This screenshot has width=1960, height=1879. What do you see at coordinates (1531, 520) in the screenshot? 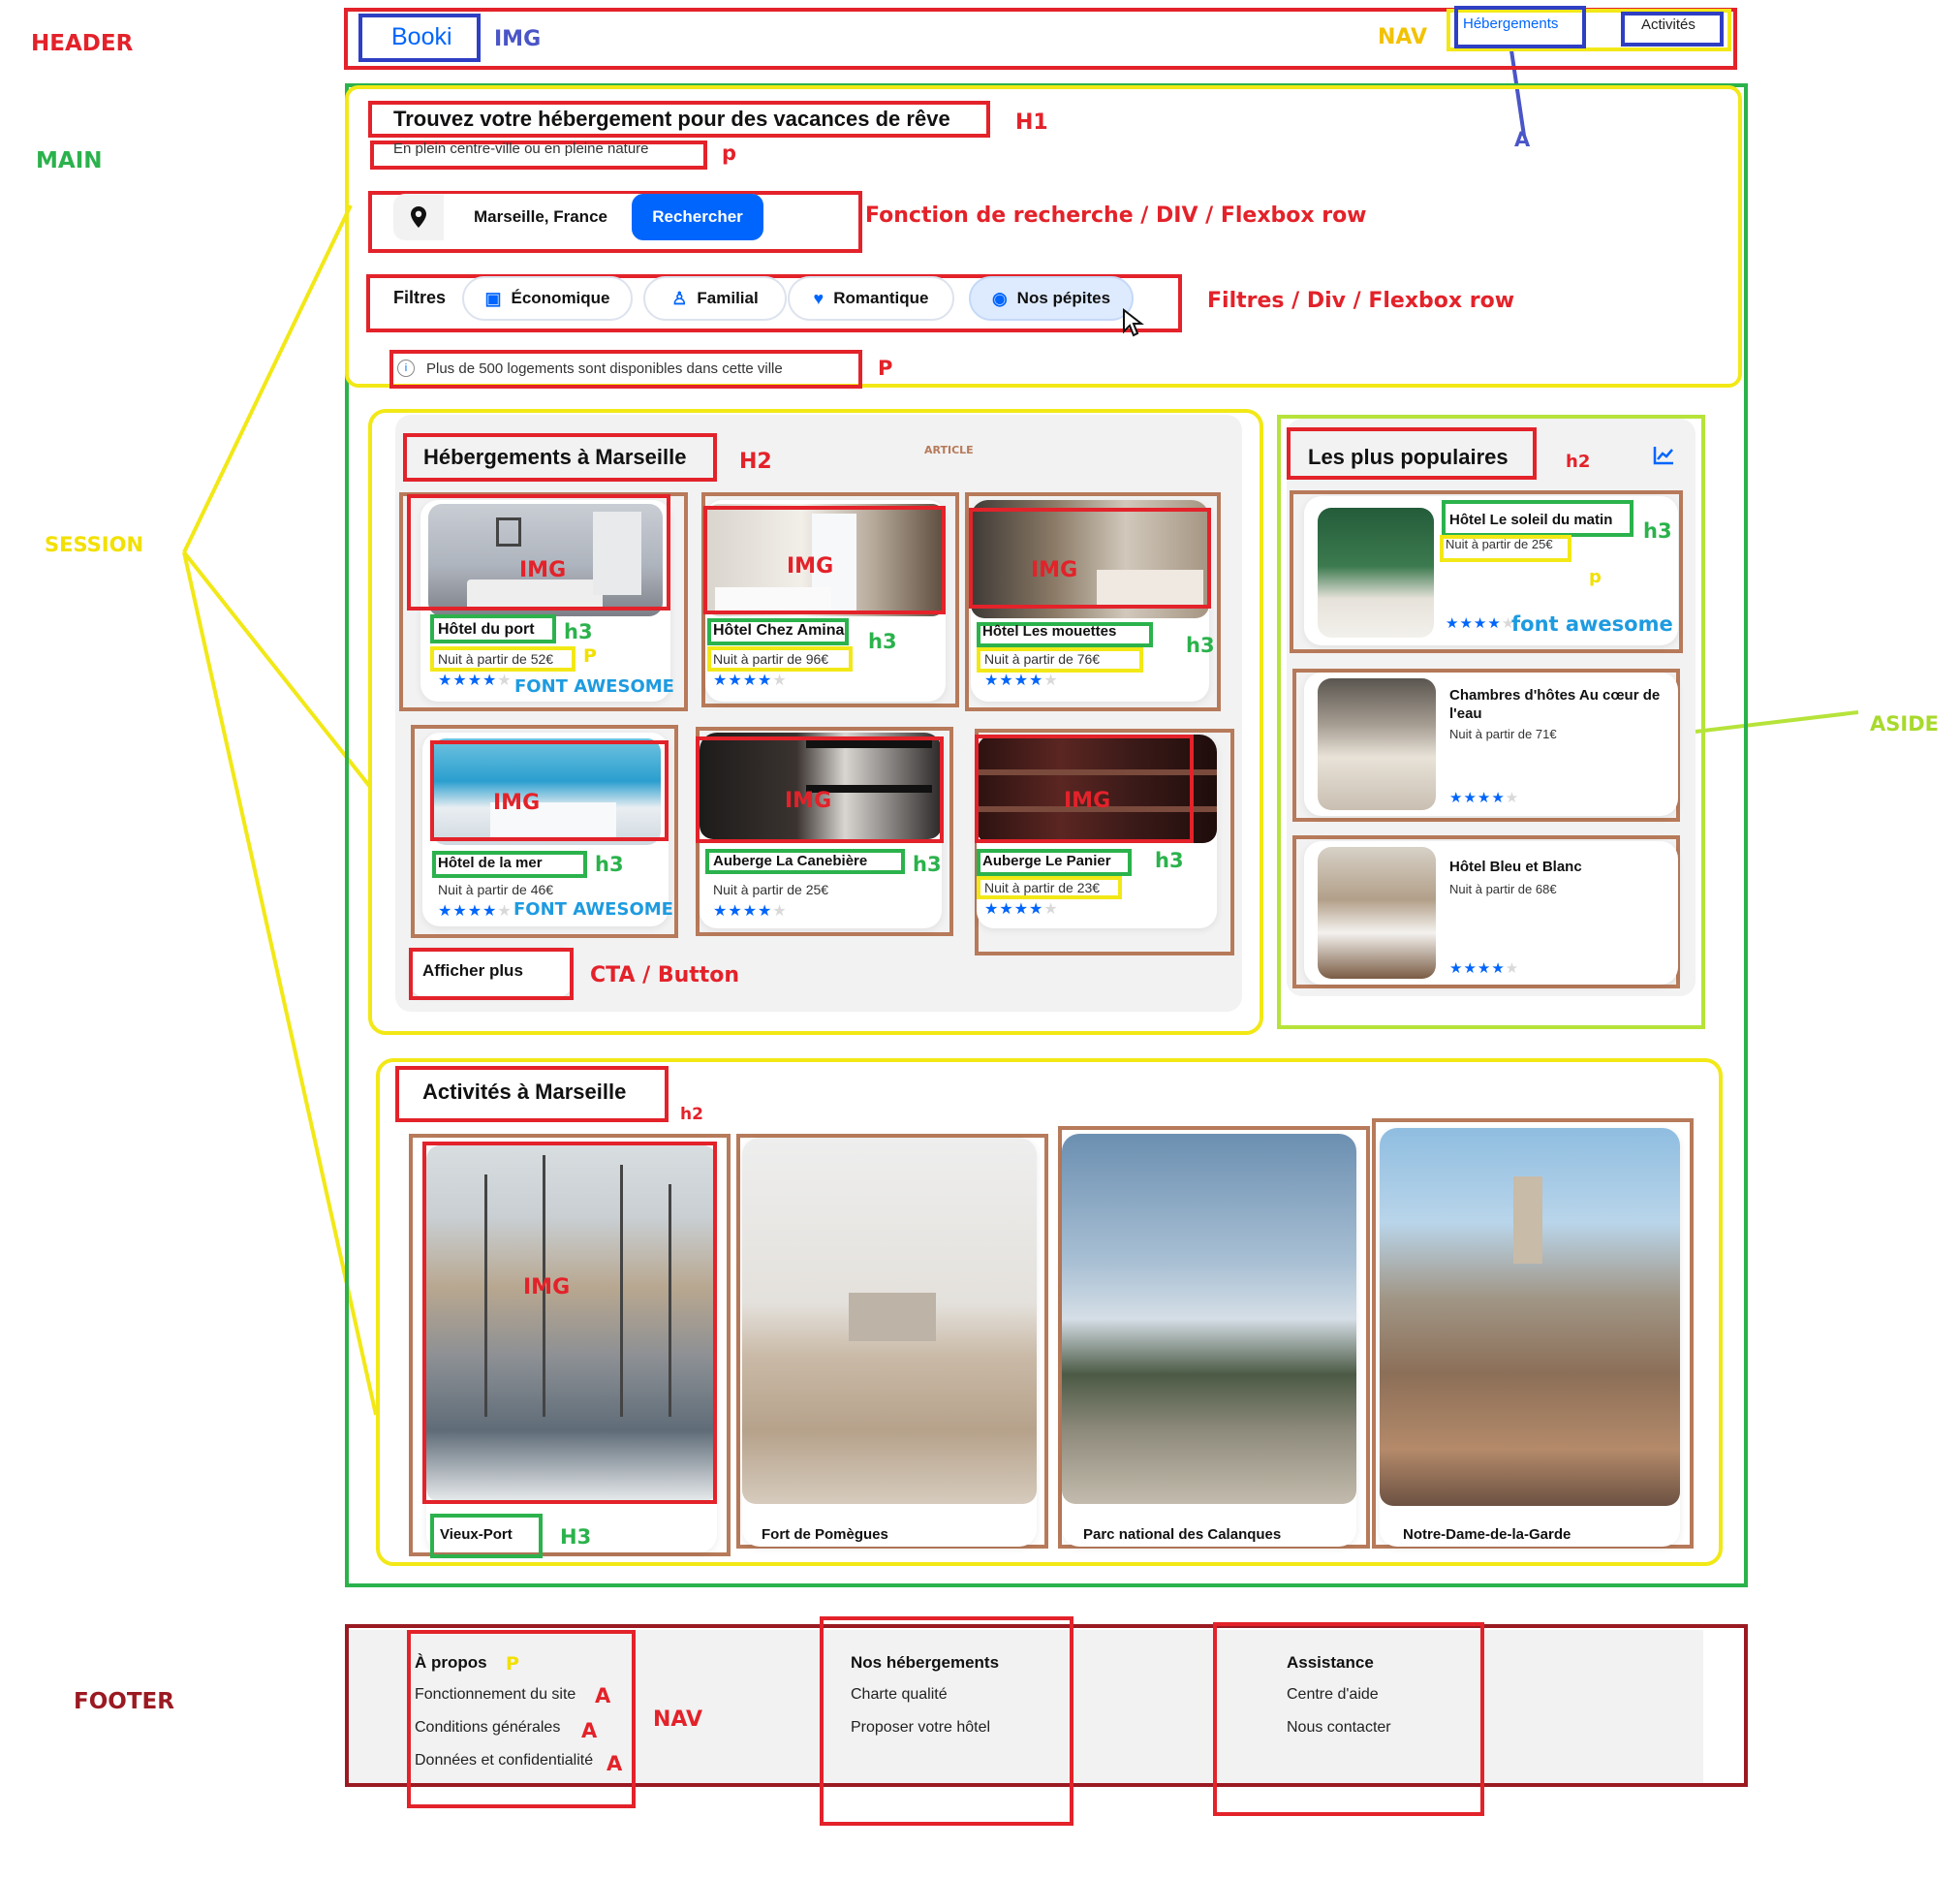
I see `popular-name: Hôtel Le soleil du matin` at bounding box center [1531, 520].